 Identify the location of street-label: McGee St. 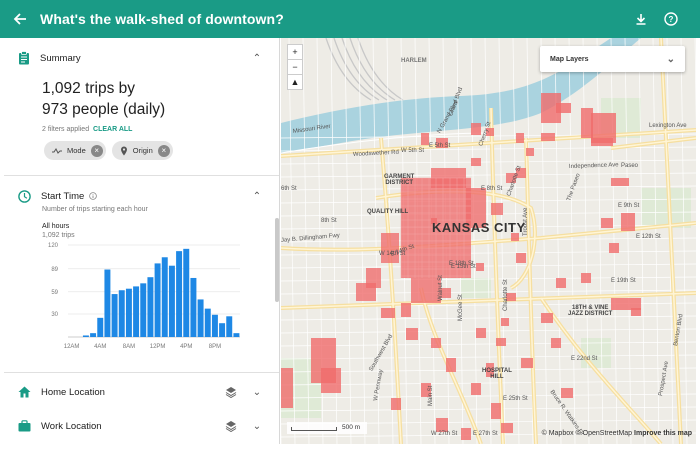
(461, 307).